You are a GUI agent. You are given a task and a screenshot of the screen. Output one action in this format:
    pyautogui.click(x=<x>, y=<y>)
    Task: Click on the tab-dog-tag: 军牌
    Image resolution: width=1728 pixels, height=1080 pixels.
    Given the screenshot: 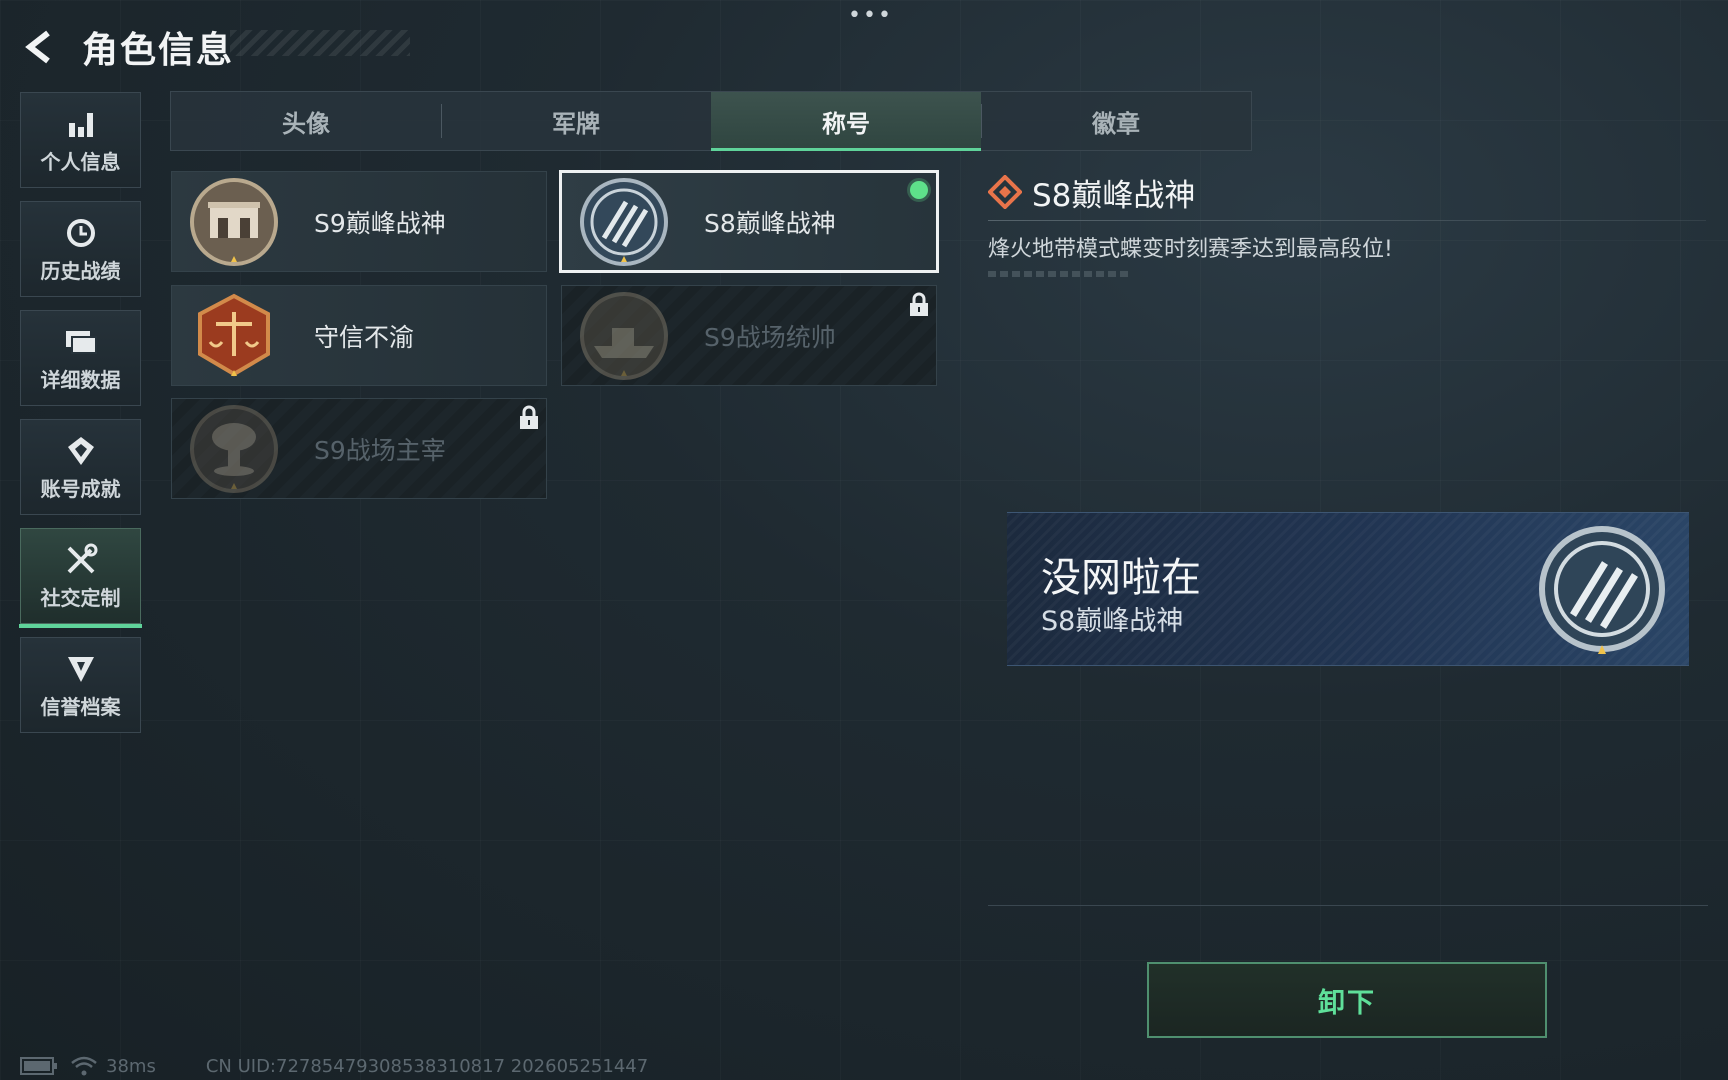 What is the action you would take?
    pyautogui.click(x=576, y=121)
    